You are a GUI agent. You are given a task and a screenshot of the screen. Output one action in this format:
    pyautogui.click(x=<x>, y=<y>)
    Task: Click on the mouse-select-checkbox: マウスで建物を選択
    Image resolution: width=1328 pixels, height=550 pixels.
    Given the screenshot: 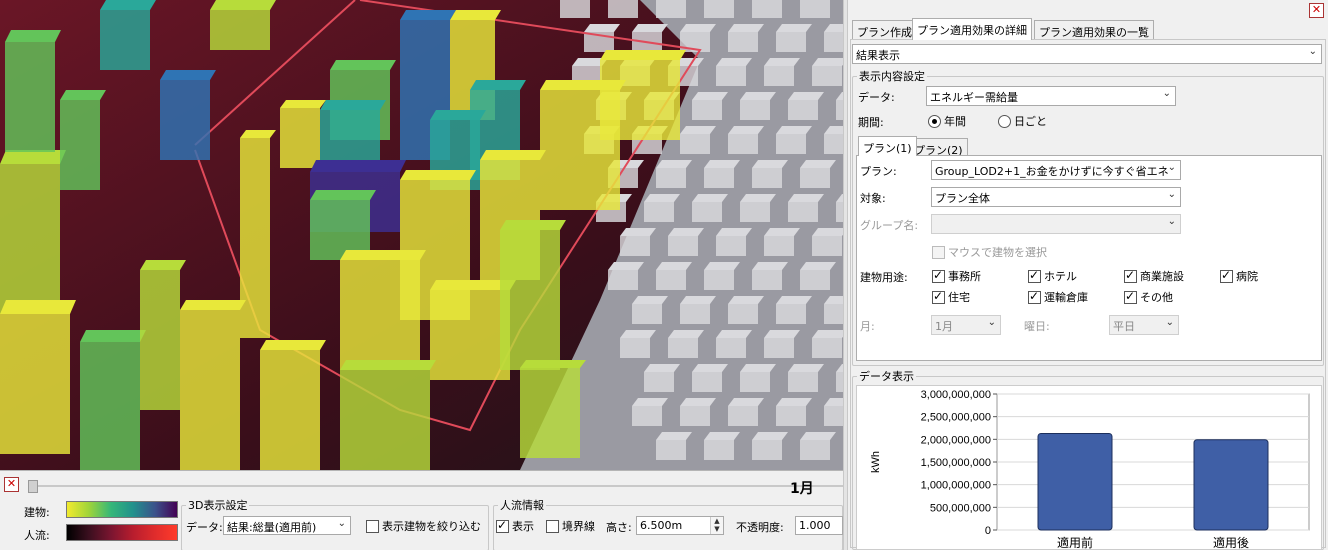 What is the action you would take?
    pyautogui.click(x=989, y=252)
    